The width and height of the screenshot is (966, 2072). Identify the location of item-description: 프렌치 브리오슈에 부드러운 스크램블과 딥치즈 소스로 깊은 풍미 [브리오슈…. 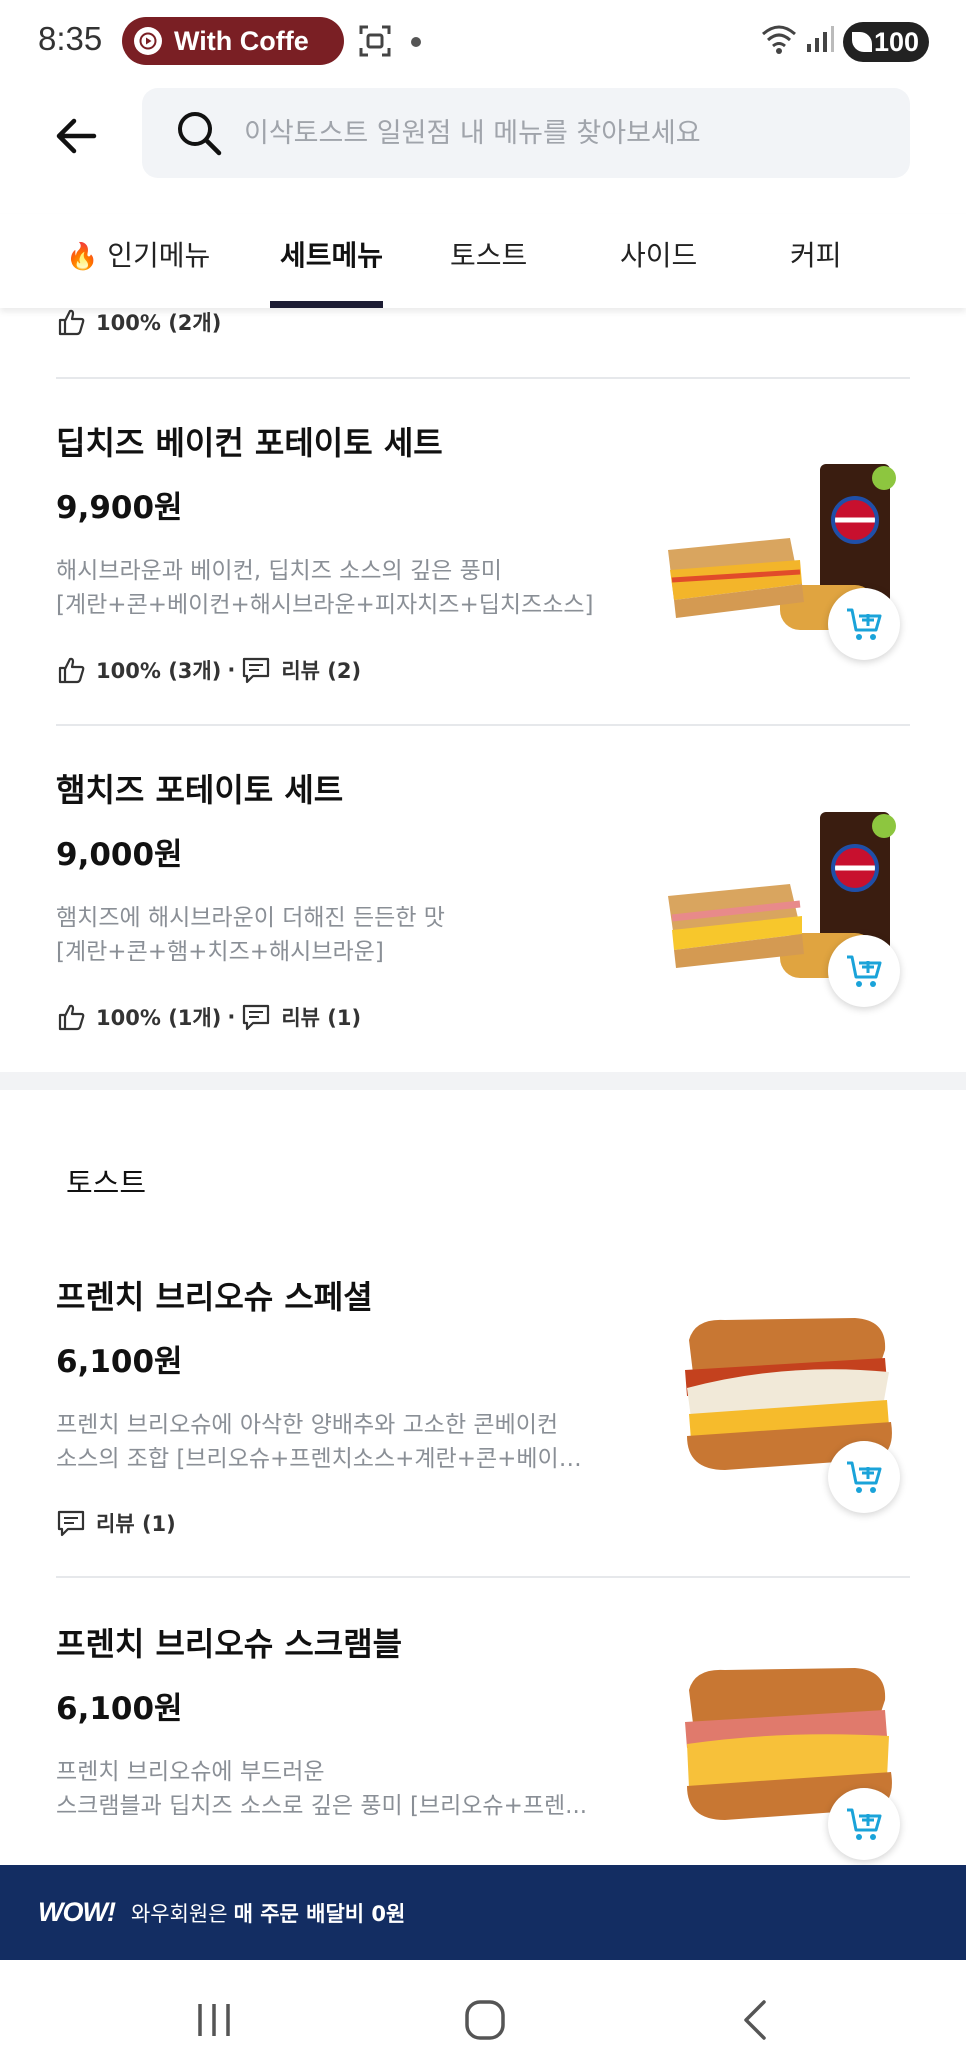
(336, 1789).